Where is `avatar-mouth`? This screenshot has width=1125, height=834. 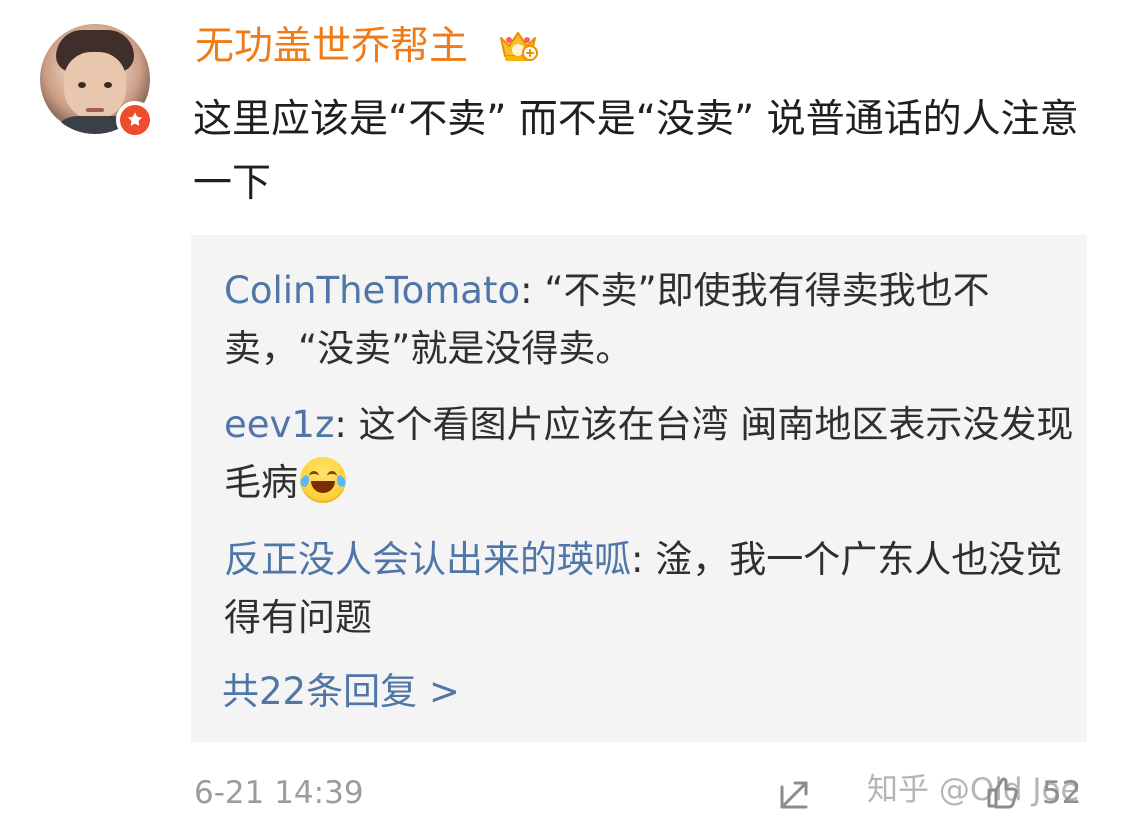
avatar-mouth is located at coordinates (95, 110).